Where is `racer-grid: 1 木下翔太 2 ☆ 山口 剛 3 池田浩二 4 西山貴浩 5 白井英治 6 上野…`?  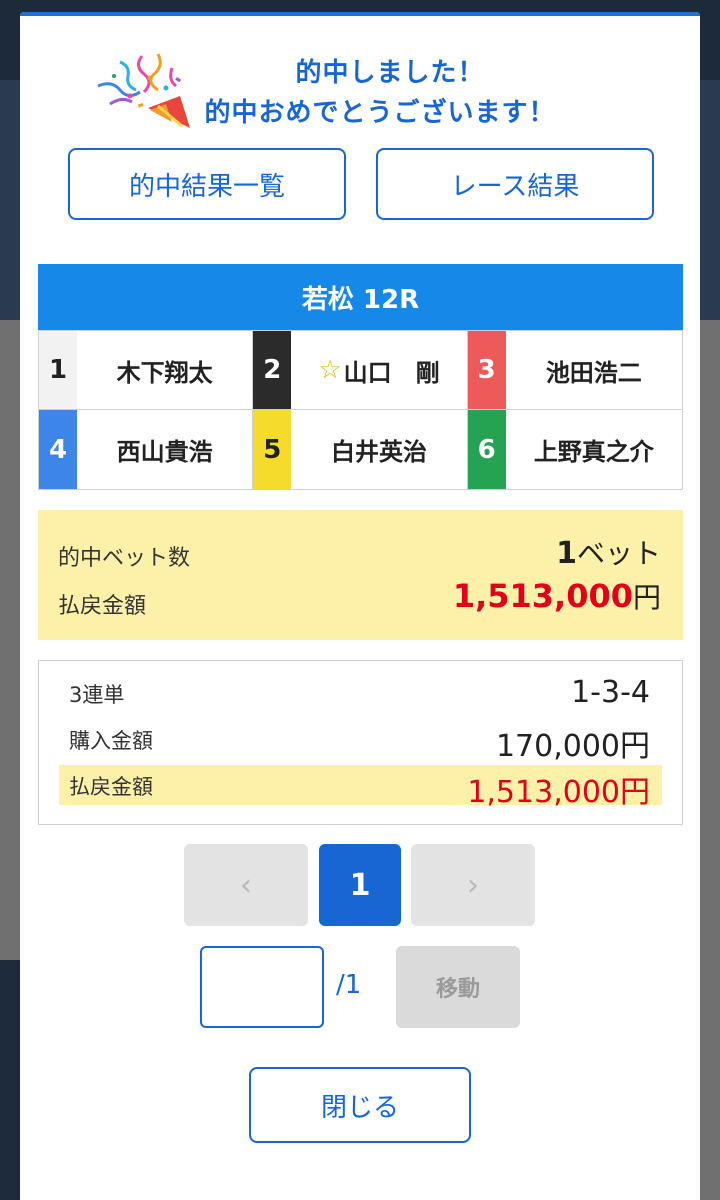 racer-grid: 1 木下翔太 2 ☆ 山口 剛 3 池田浩二 4 西山貴浩 5 白井英治 6 上野… is located at coordinates (360, 410).